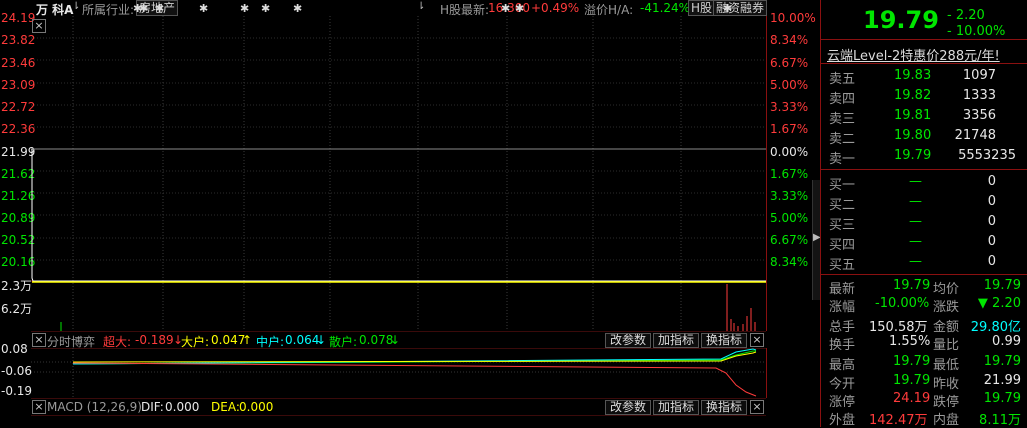 The height and width of the screenshot is (428, 1027). Describe the element at coordinates (926, 262) in the screenshot. I see `orderbook-bid-row: 买五 — 0` at that location.